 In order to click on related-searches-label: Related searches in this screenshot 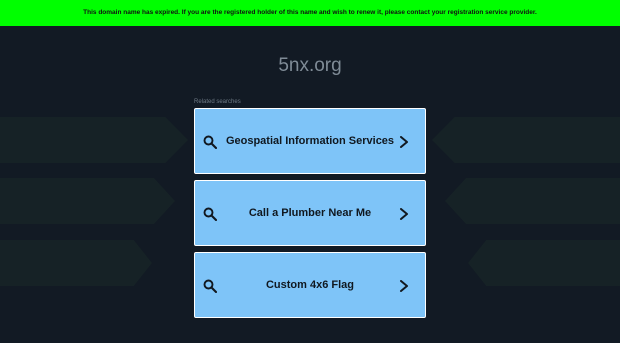, I will do `click(217, 102)`.